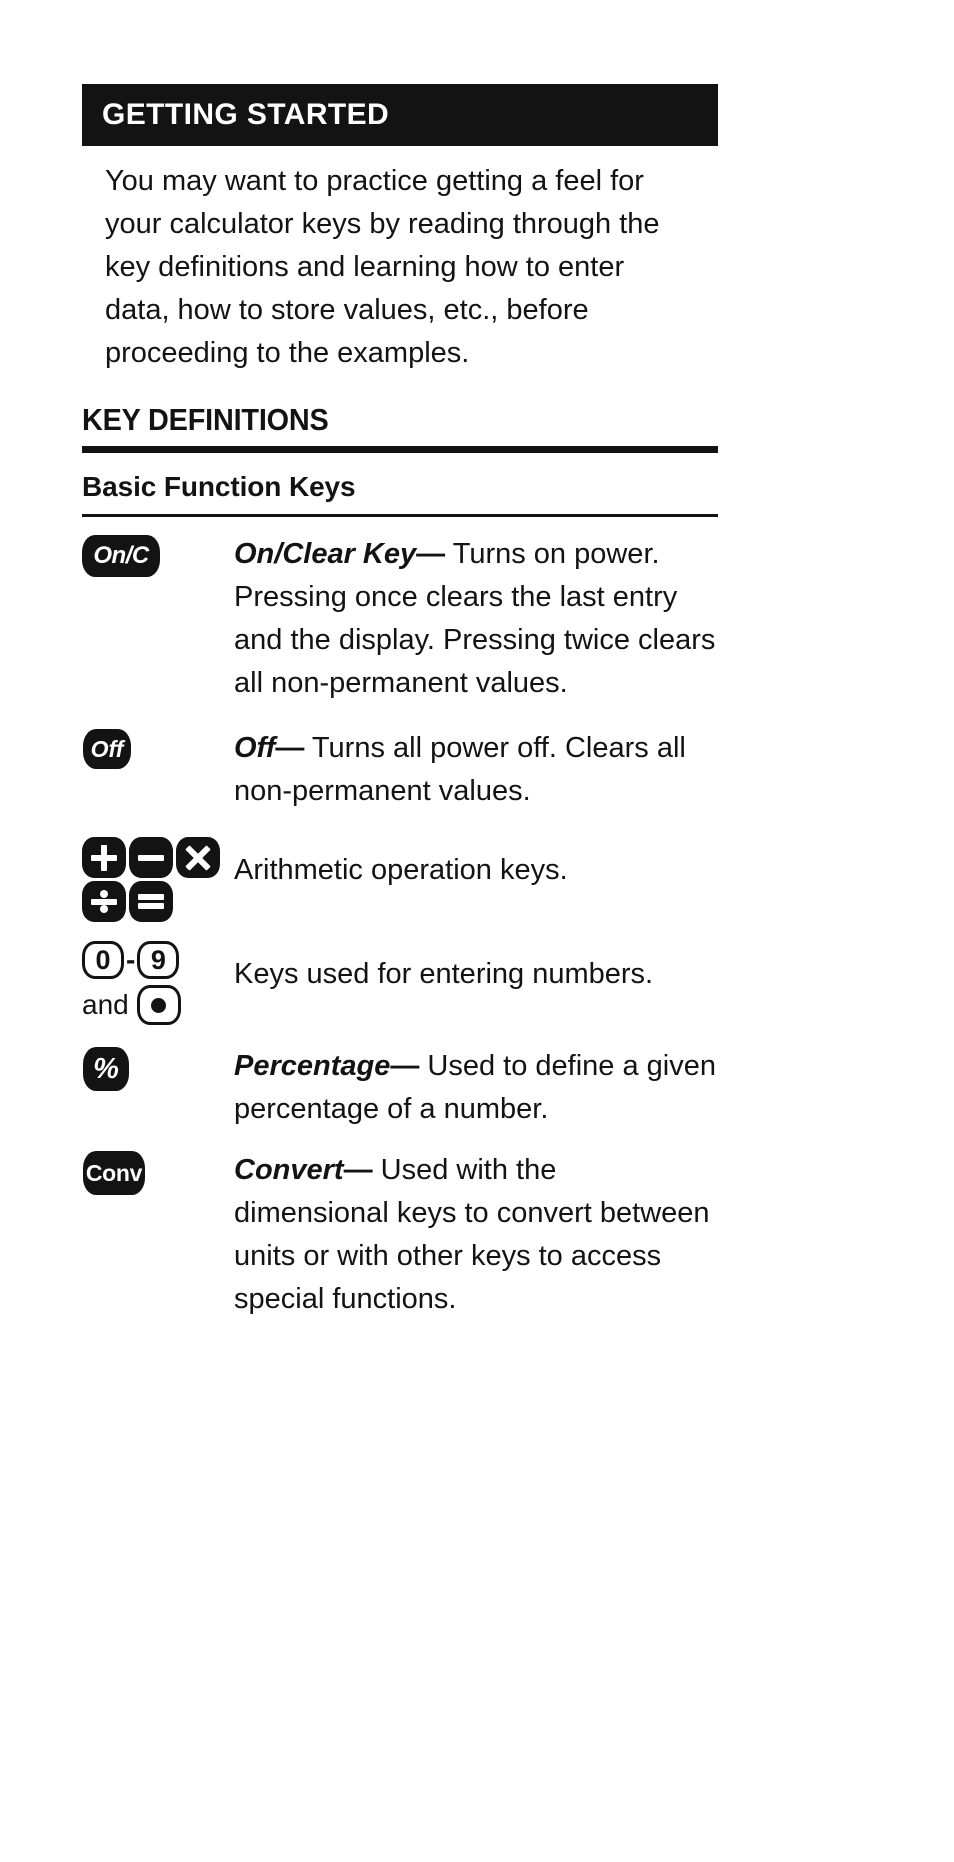 This screenshot has height=1862, width=954. Describe the element at coordinates (106, 1069) in the screenshot. I see `percent-key-chip-icon: %` at that location.